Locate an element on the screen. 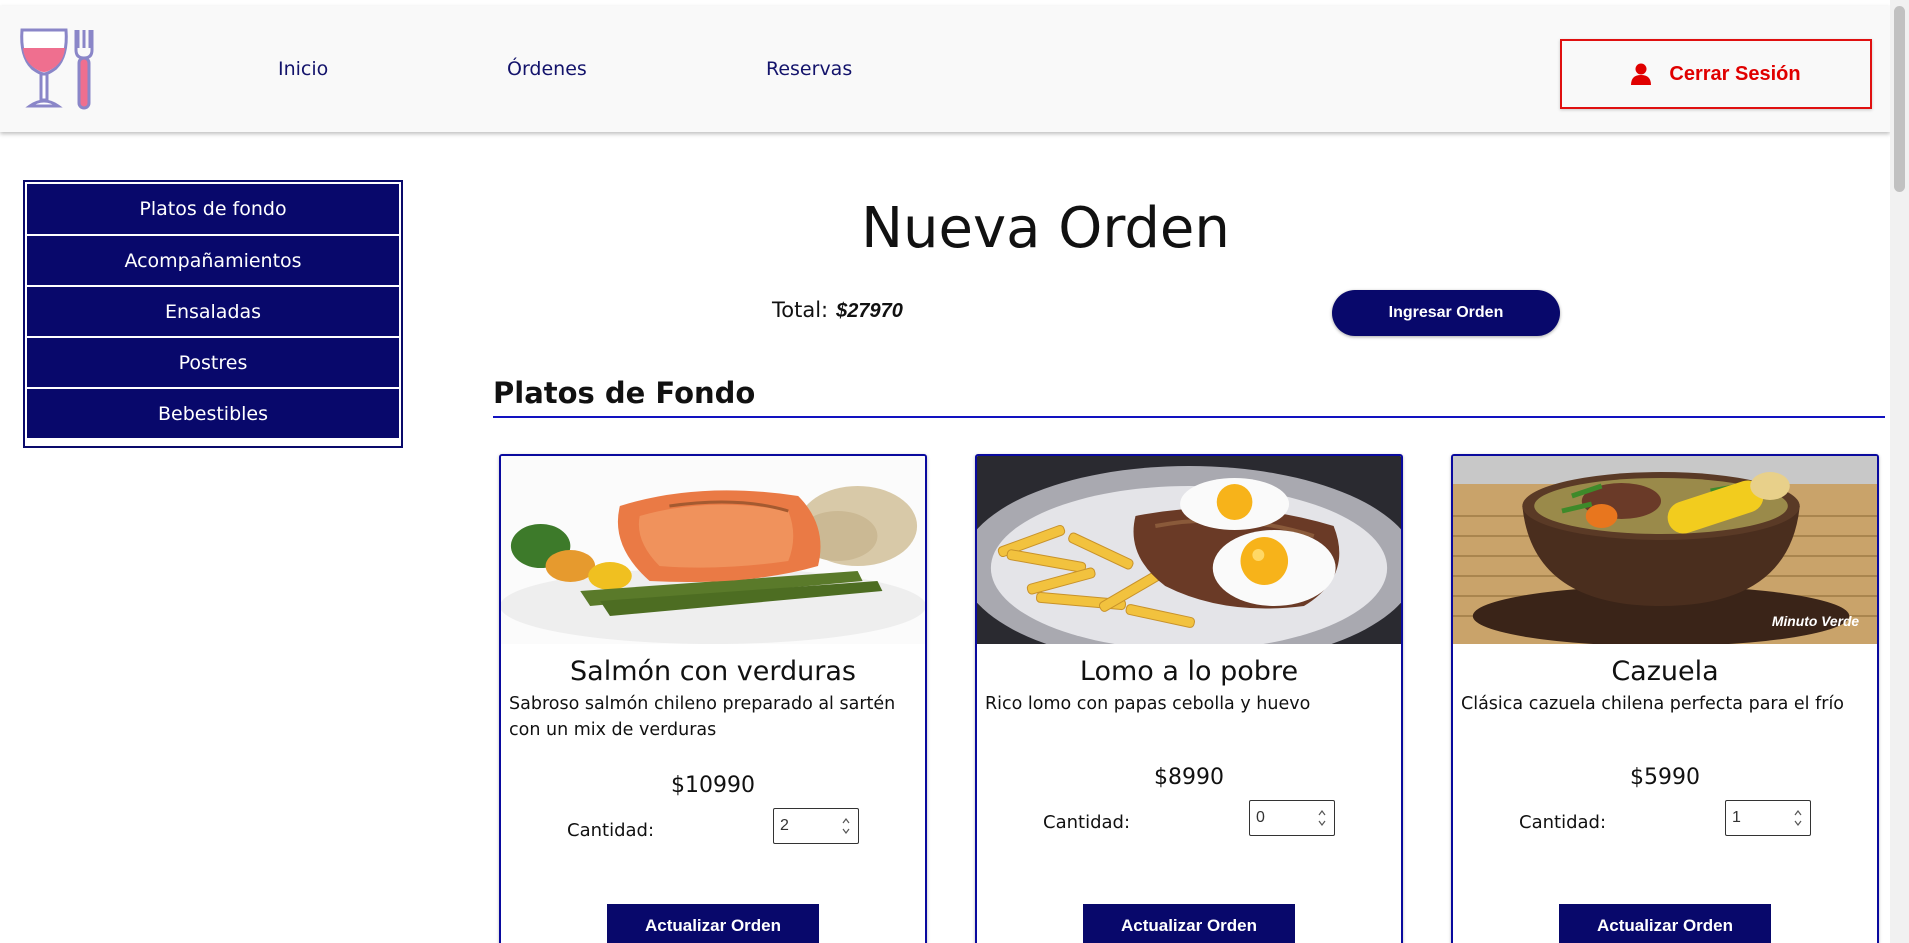 This screenshot has height=943, width=1909. sidebar-item-acompanamientos: Acompañamientos is located at coordinates (213, 260).